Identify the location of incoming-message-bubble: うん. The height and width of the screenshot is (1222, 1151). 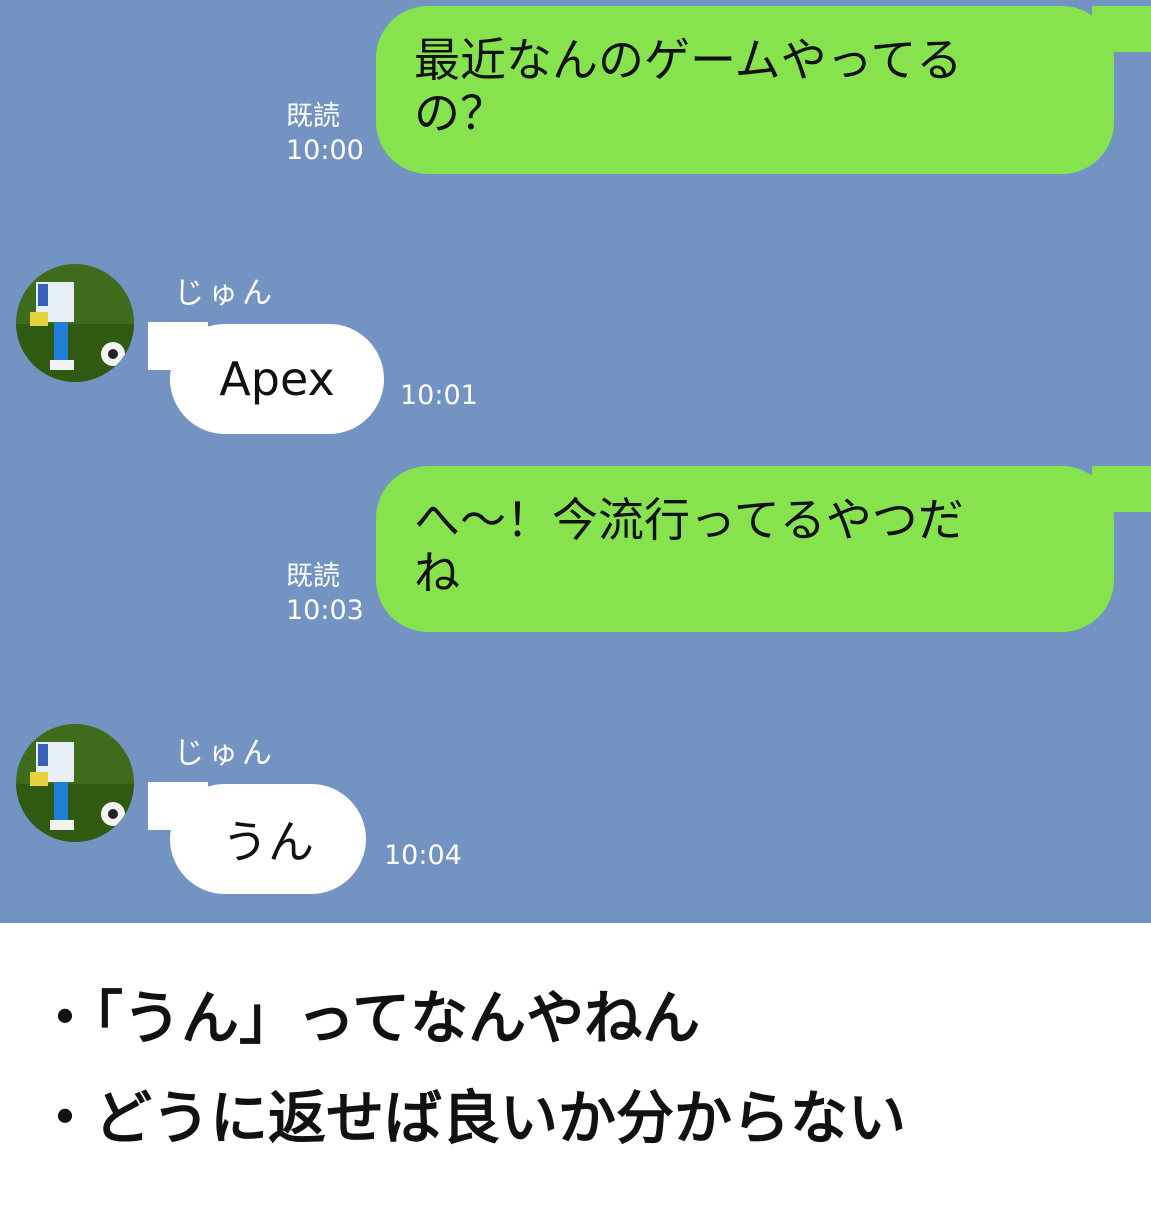
(268, 839).